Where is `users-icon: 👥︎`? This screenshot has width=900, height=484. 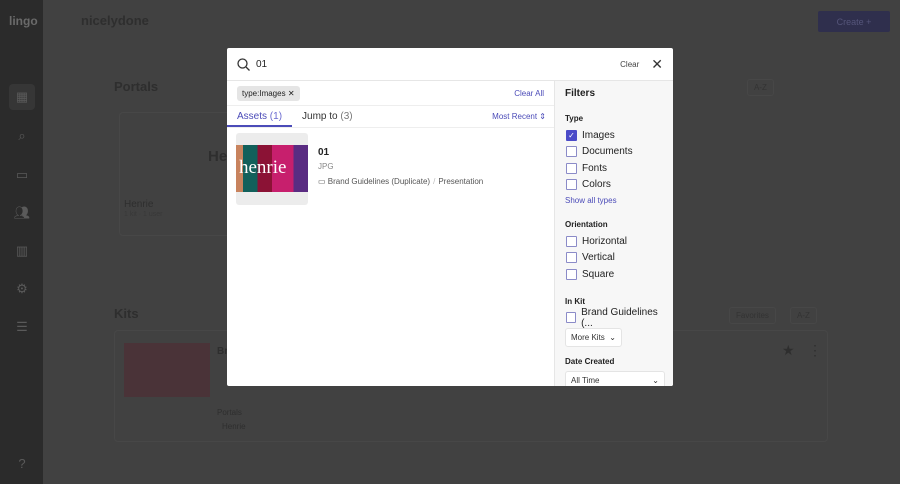 users-icon: 👥︎ is located at coordinates (22, 213).